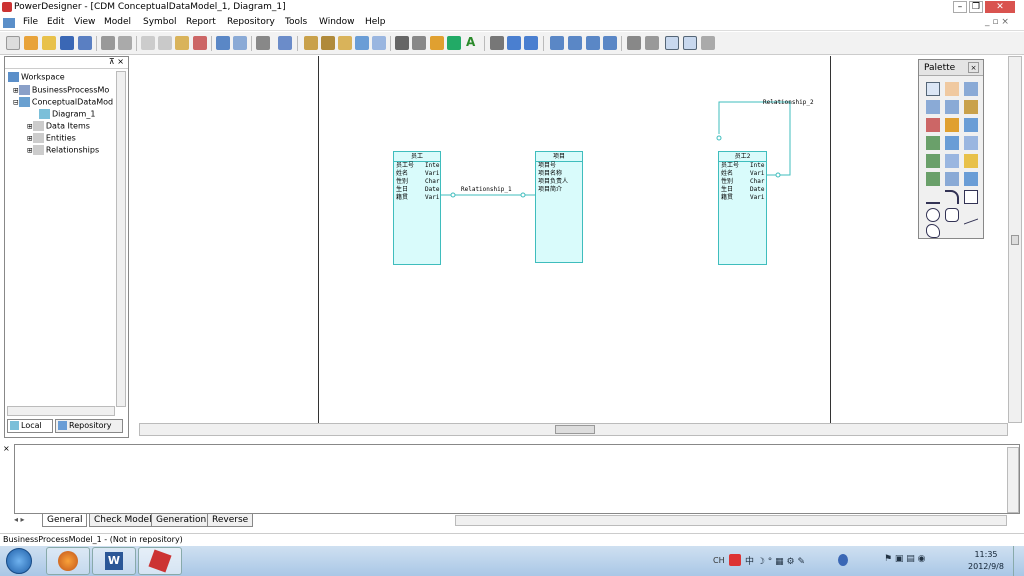  I want to click on association-link-icon, so click(933, 161).